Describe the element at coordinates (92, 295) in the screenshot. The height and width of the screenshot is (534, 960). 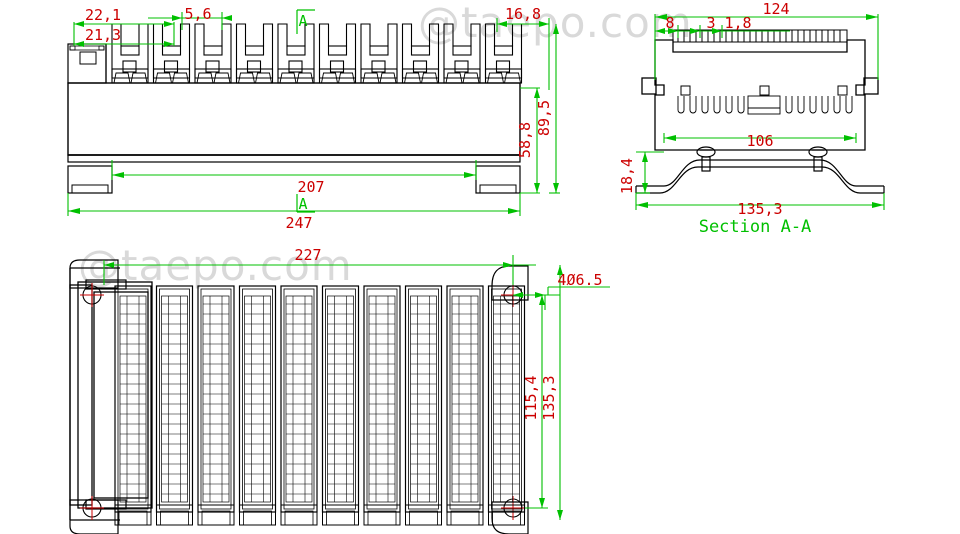
I see `hole-top-left` at that location.